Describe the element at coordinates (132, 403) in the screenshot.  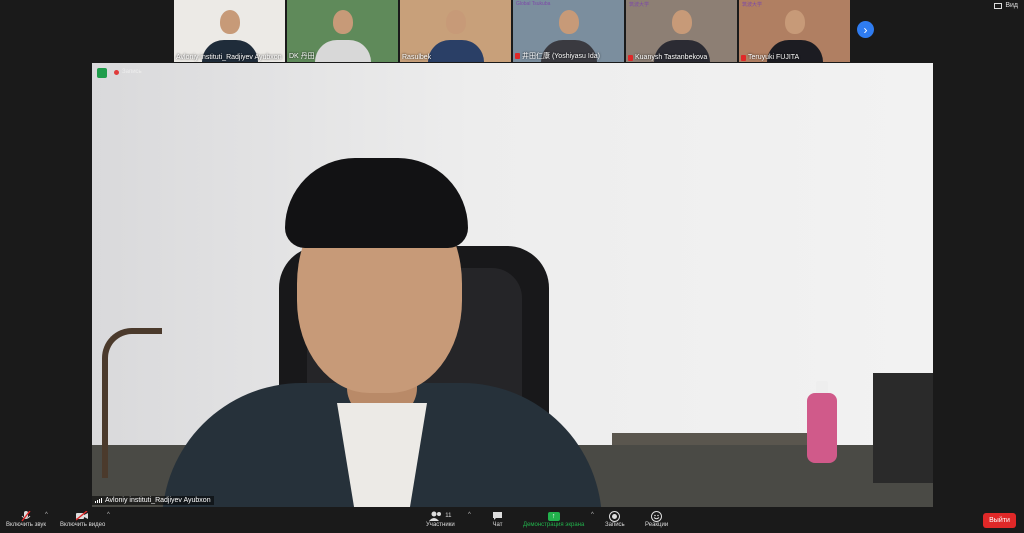
I see `wooden-chair` at that location.